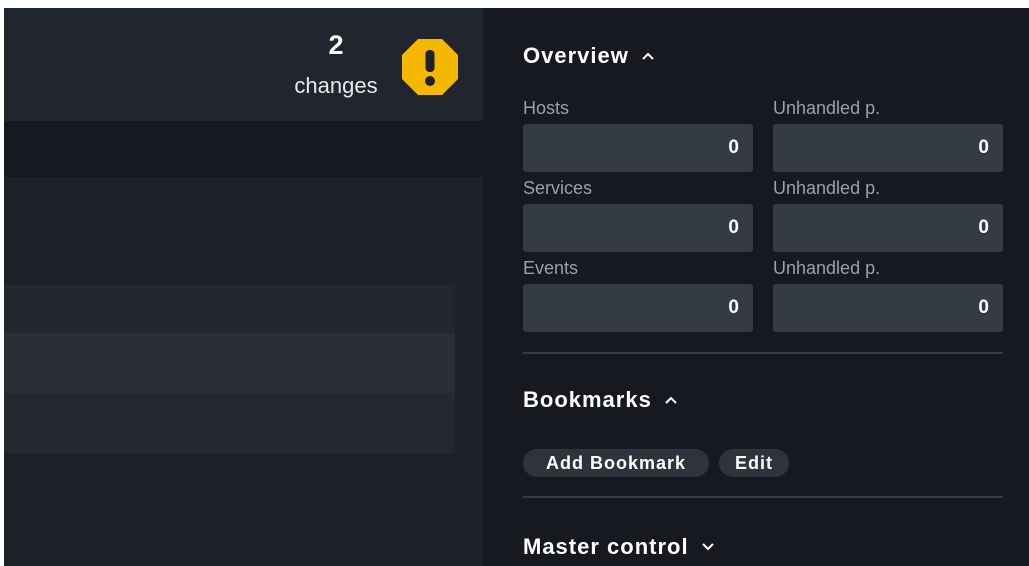 This screenshot has height=566, width=1029. What do you see at coordinates (754, 463) in the screenshot?
I see `edit-bookmarks-button: Edit` at bounding box center [754, 463].